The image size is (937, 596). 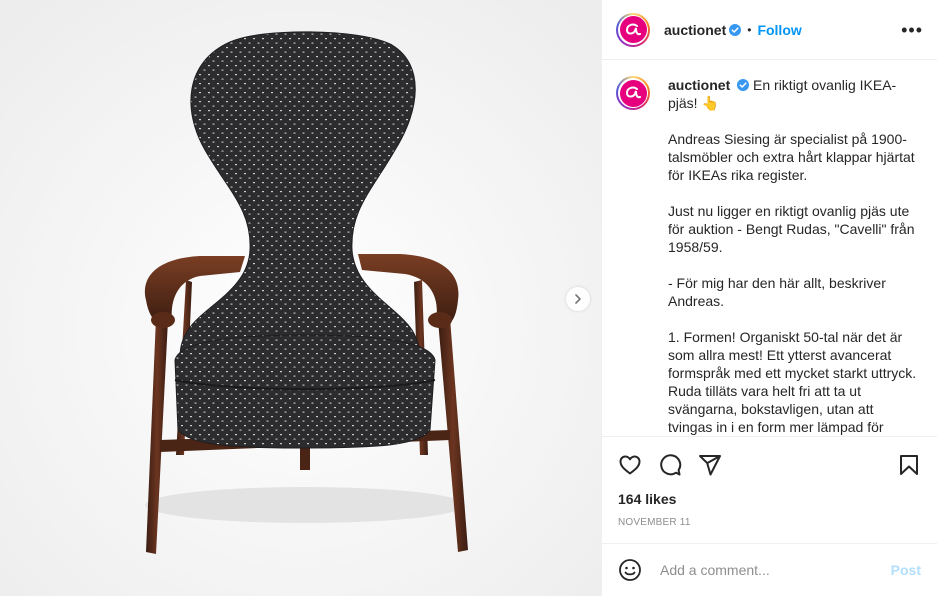 I want to click on share-button, so click(x=710, y=465).